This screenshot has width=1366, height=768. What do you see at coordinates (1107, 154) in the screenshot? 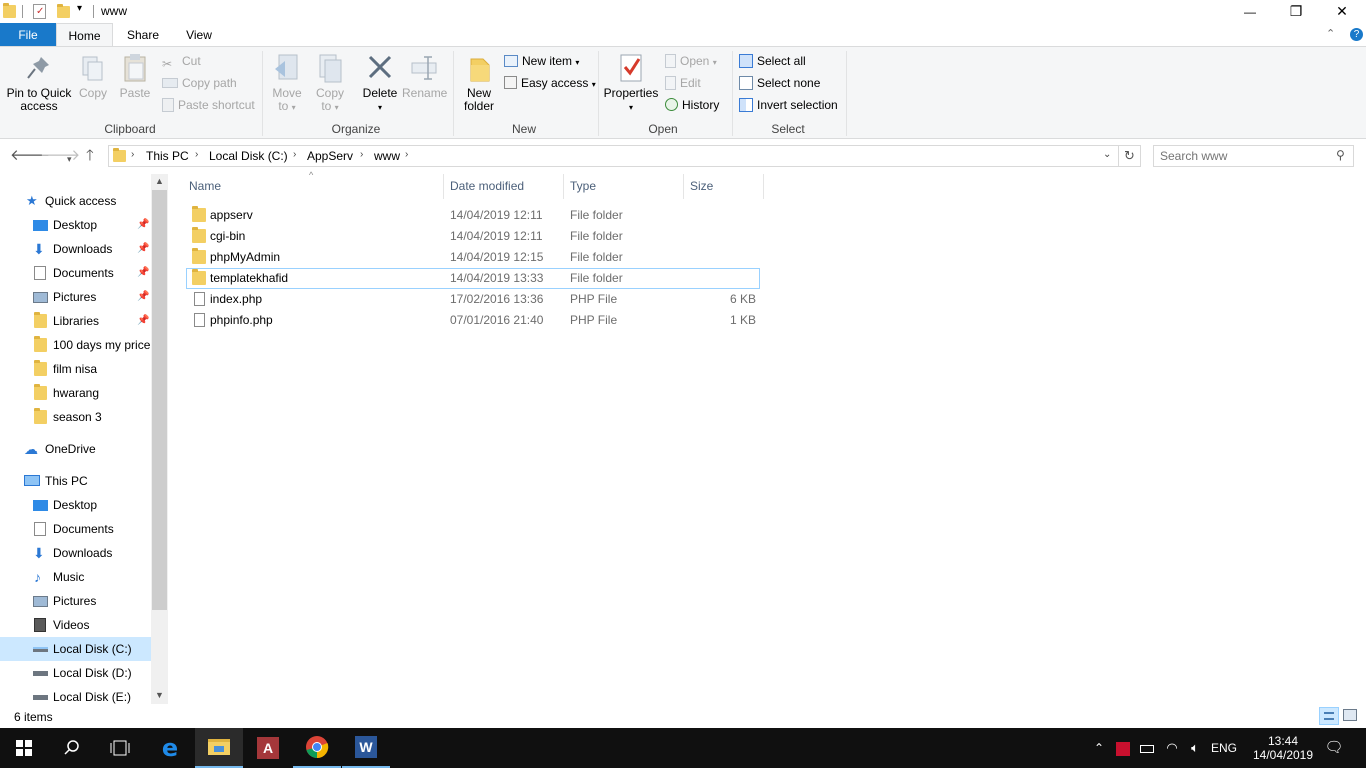
I see `address-dropdown-icon: ⌄` at bounding box center [1107, 154].